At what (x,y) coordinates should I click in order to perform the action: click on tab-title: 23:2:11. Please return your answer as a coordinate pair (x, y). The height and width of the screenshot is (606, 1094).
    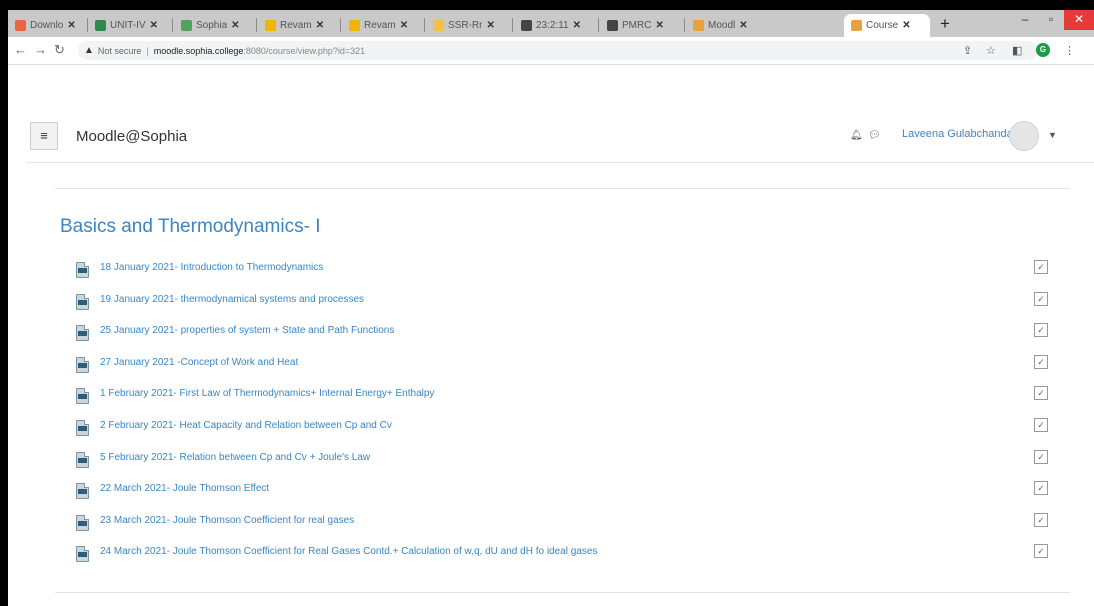
    Looking at the image, I should click on (552, 25).